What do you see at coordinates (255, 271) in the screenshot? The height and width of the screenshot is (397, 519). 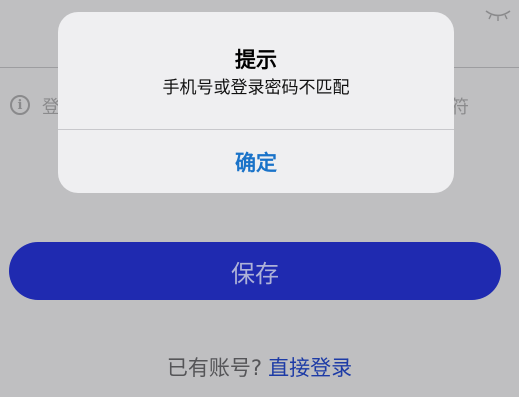 I see `save-button: 保存` at bounding box center [255, 271].